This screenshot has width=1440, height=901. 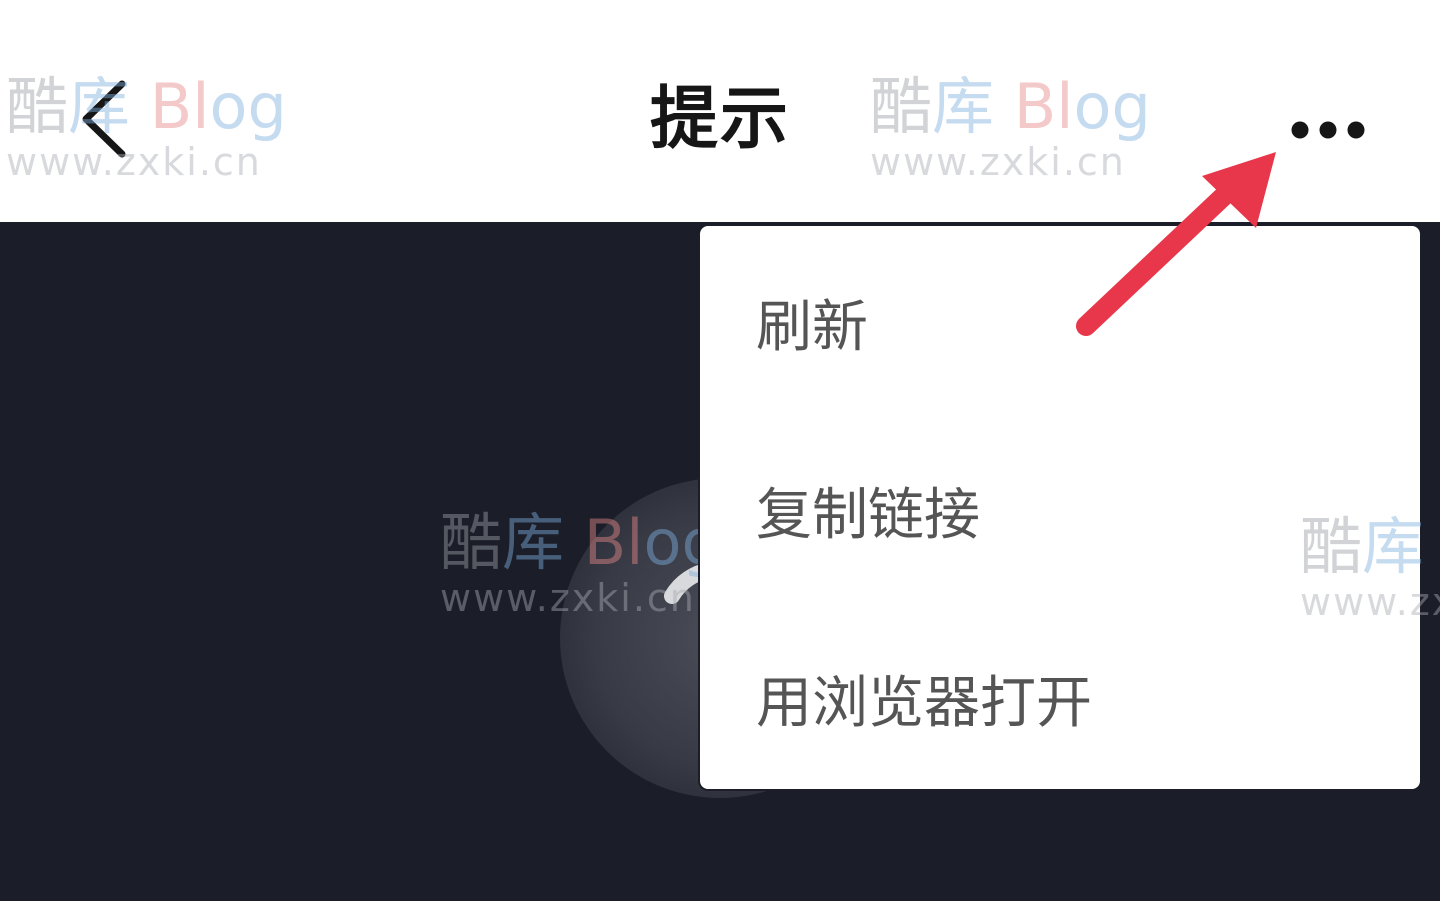 I want to click on menu-item-refresh: 刷新, so click(x=1060, y=322).